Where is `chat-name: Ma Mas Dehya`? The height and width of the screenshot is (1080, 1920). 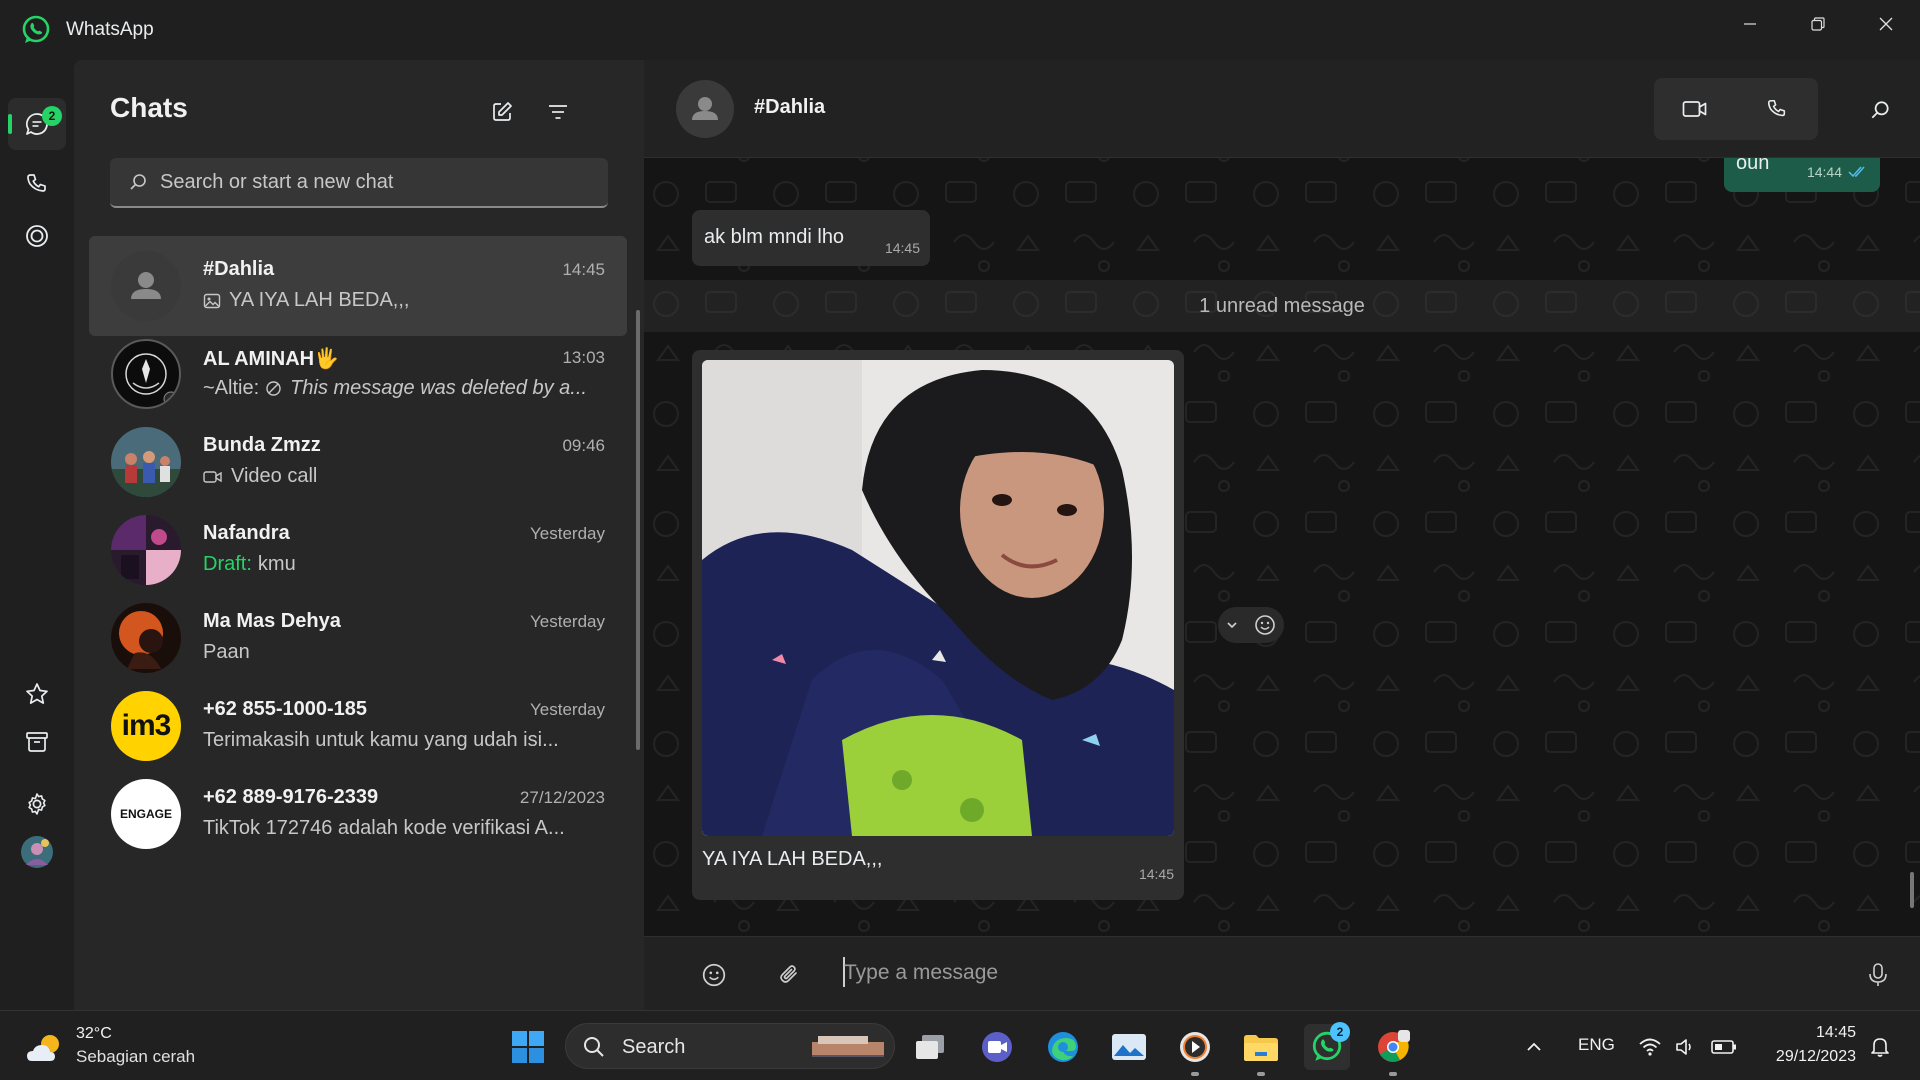 chat-name: Ma Mas Dehya is located at coordinates (272, 621).